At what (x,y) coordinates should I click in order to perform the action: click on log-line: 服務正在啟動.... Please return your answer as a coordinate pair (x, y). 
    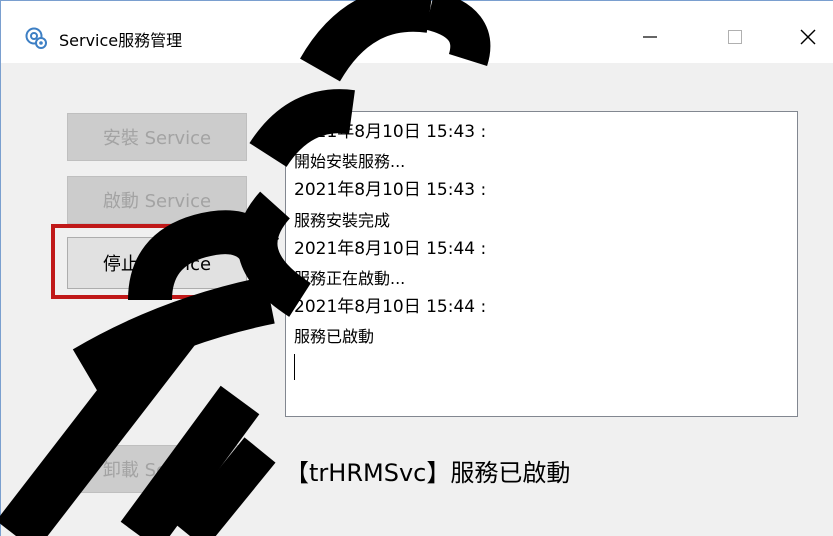
    Looking at the image, I should click on (350, 279).